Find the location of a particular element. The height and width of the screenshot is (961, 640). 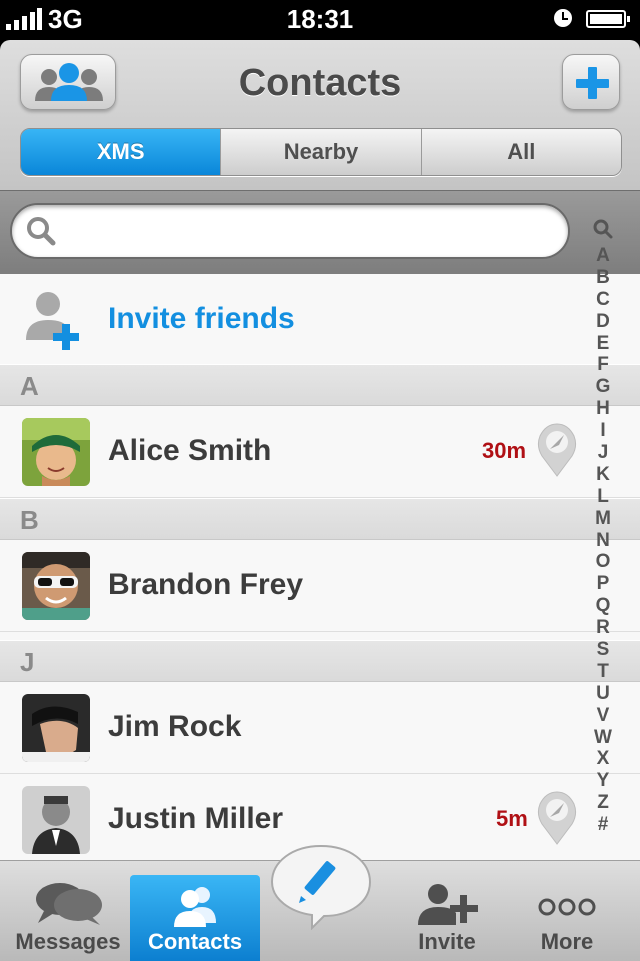

index-letter: Z is located at coordinates (603, 803).